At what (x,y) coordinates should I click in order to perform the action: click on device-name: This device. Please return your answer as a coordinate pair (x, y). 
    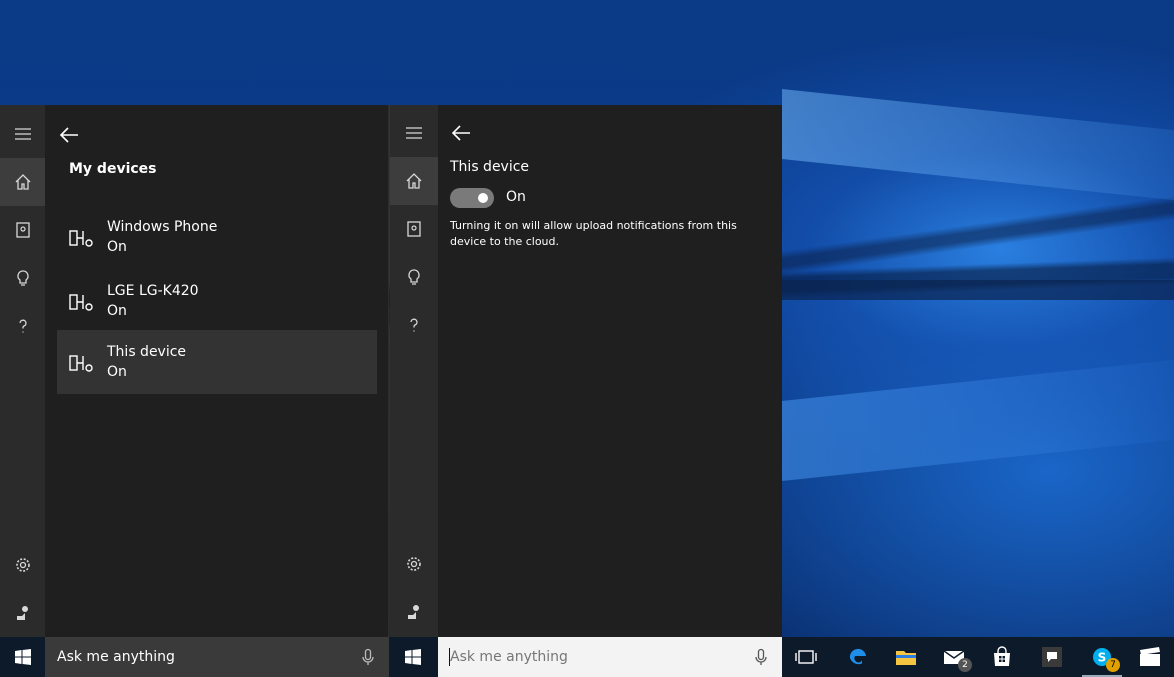
    Looking at the image, I should click on (147, 352).